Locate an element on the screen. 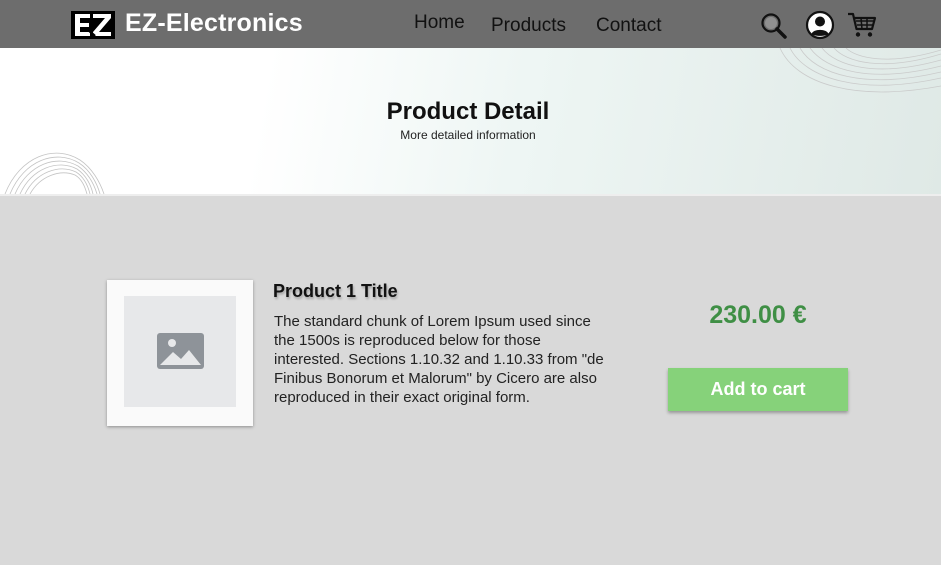 The height and width of the screenshot is (565, 941). product-title: Product 1 Title is located at coordinates (335, 291).